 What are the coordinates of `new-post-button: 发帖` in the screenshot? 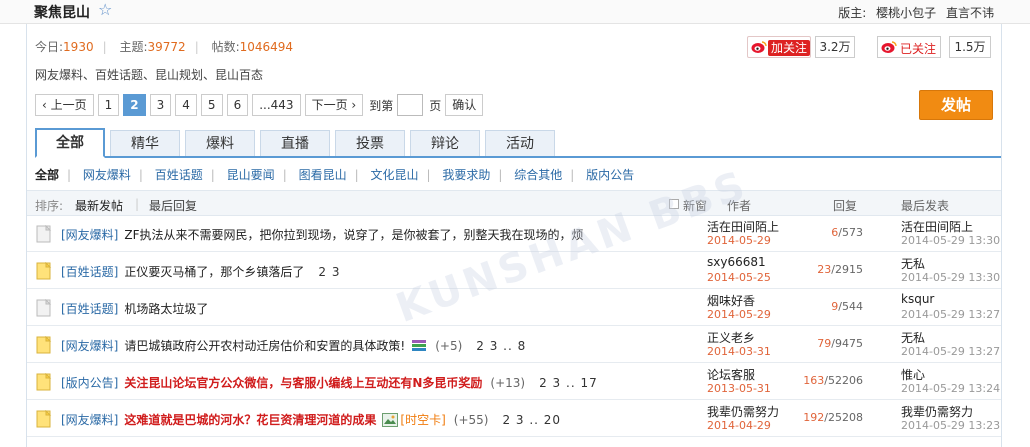 It's located at (956, 105).